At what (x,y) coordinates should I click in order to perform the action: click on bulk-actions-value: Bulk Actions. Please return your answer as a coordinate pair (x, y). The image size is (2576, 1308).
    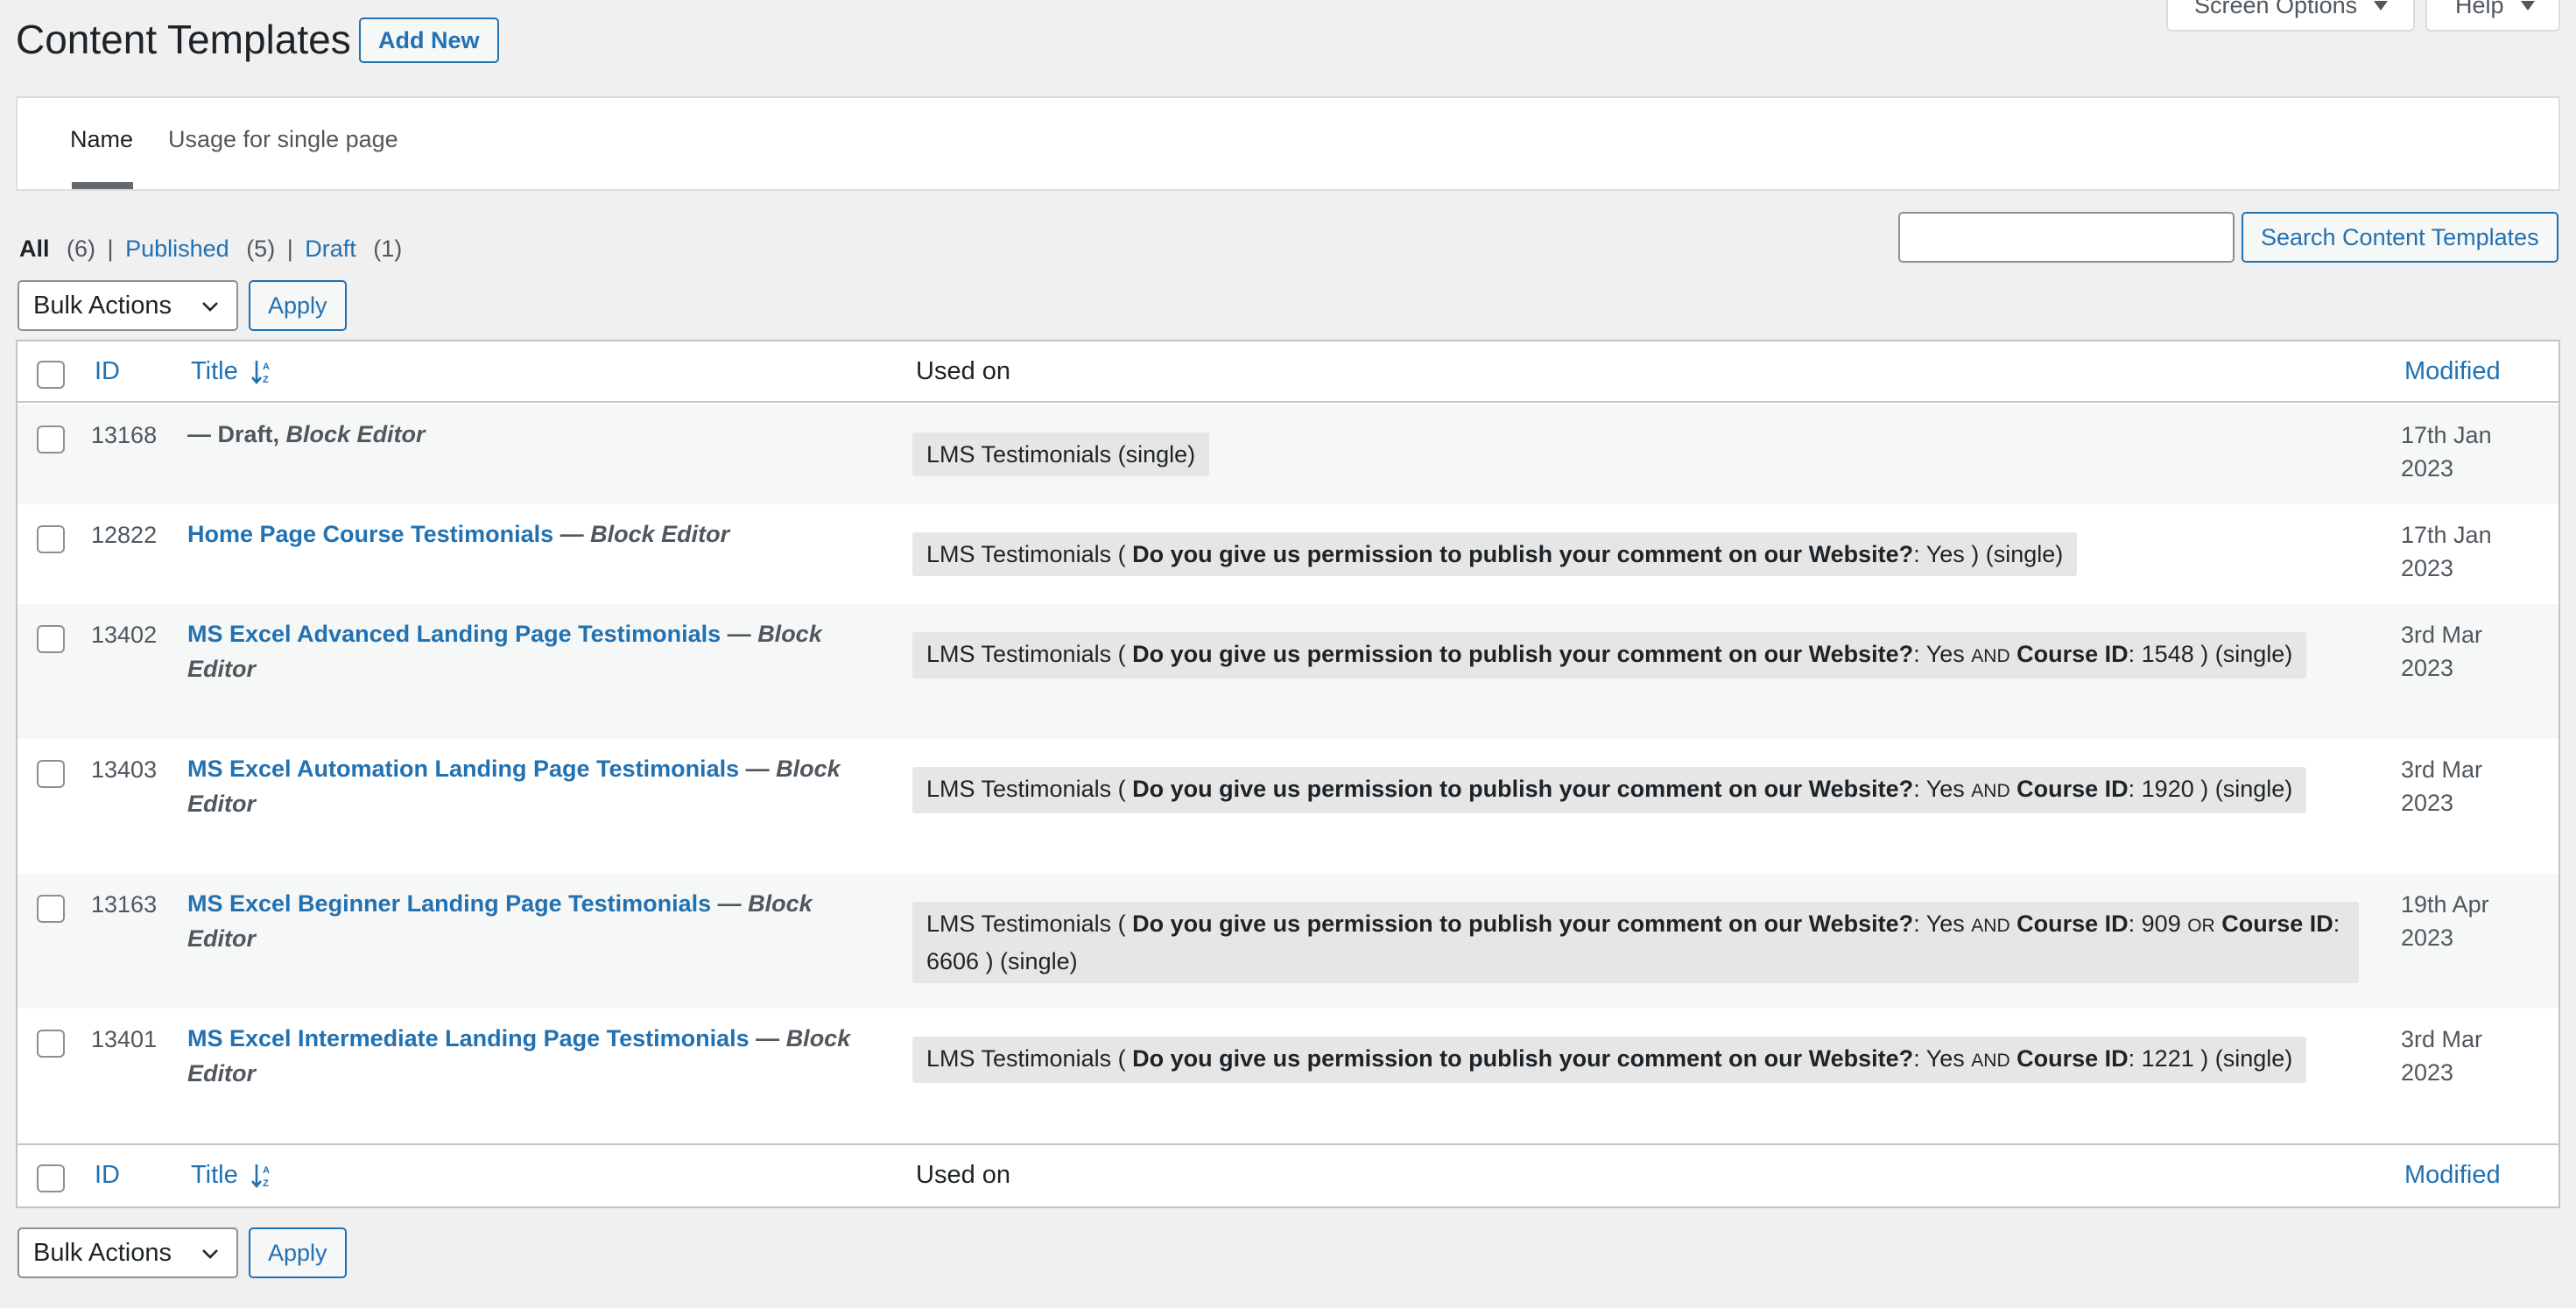
    Looking at the image, I should click on (102, 306).